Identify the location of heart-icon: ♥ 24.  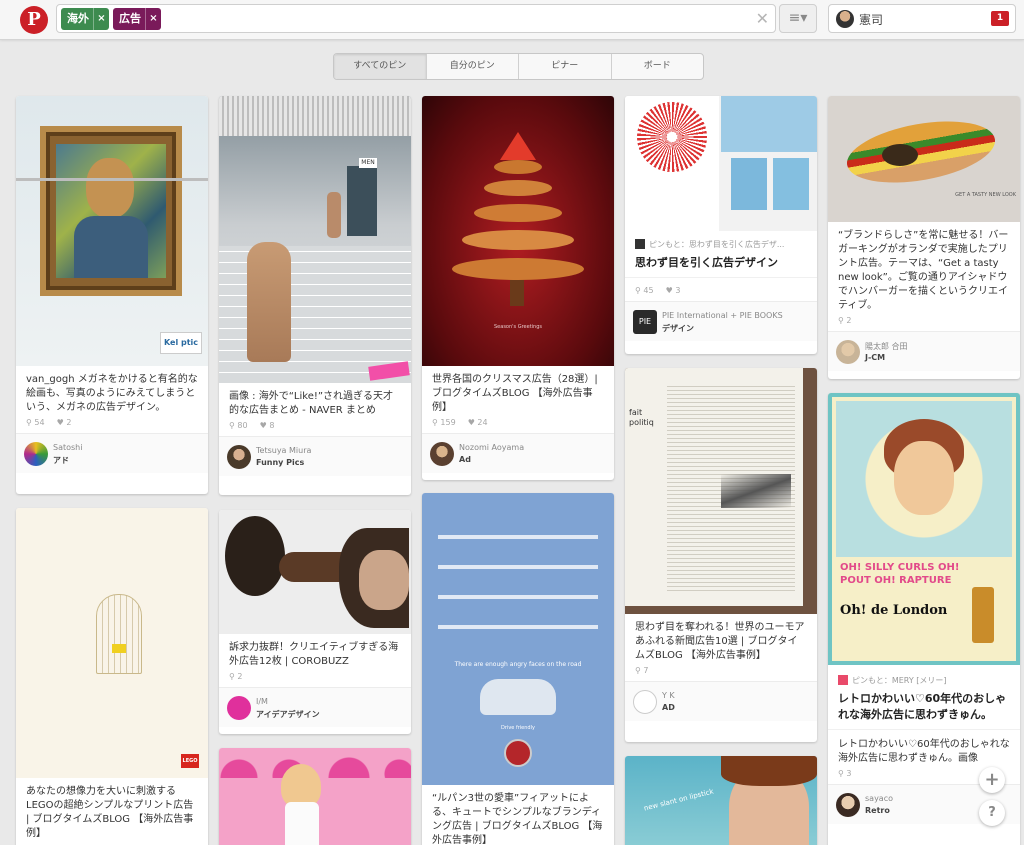
(477, 422).